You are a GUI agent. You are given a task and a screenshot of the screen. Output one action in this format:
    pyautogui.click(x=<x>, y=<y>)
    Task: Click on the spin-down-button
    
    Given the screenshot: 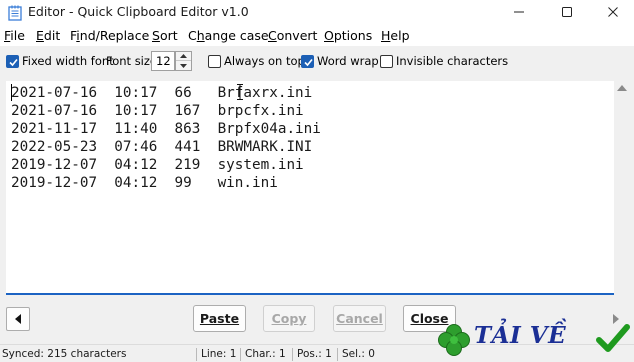 What is the action you would take?
    pyautogui.click(x=183, y=65)
    